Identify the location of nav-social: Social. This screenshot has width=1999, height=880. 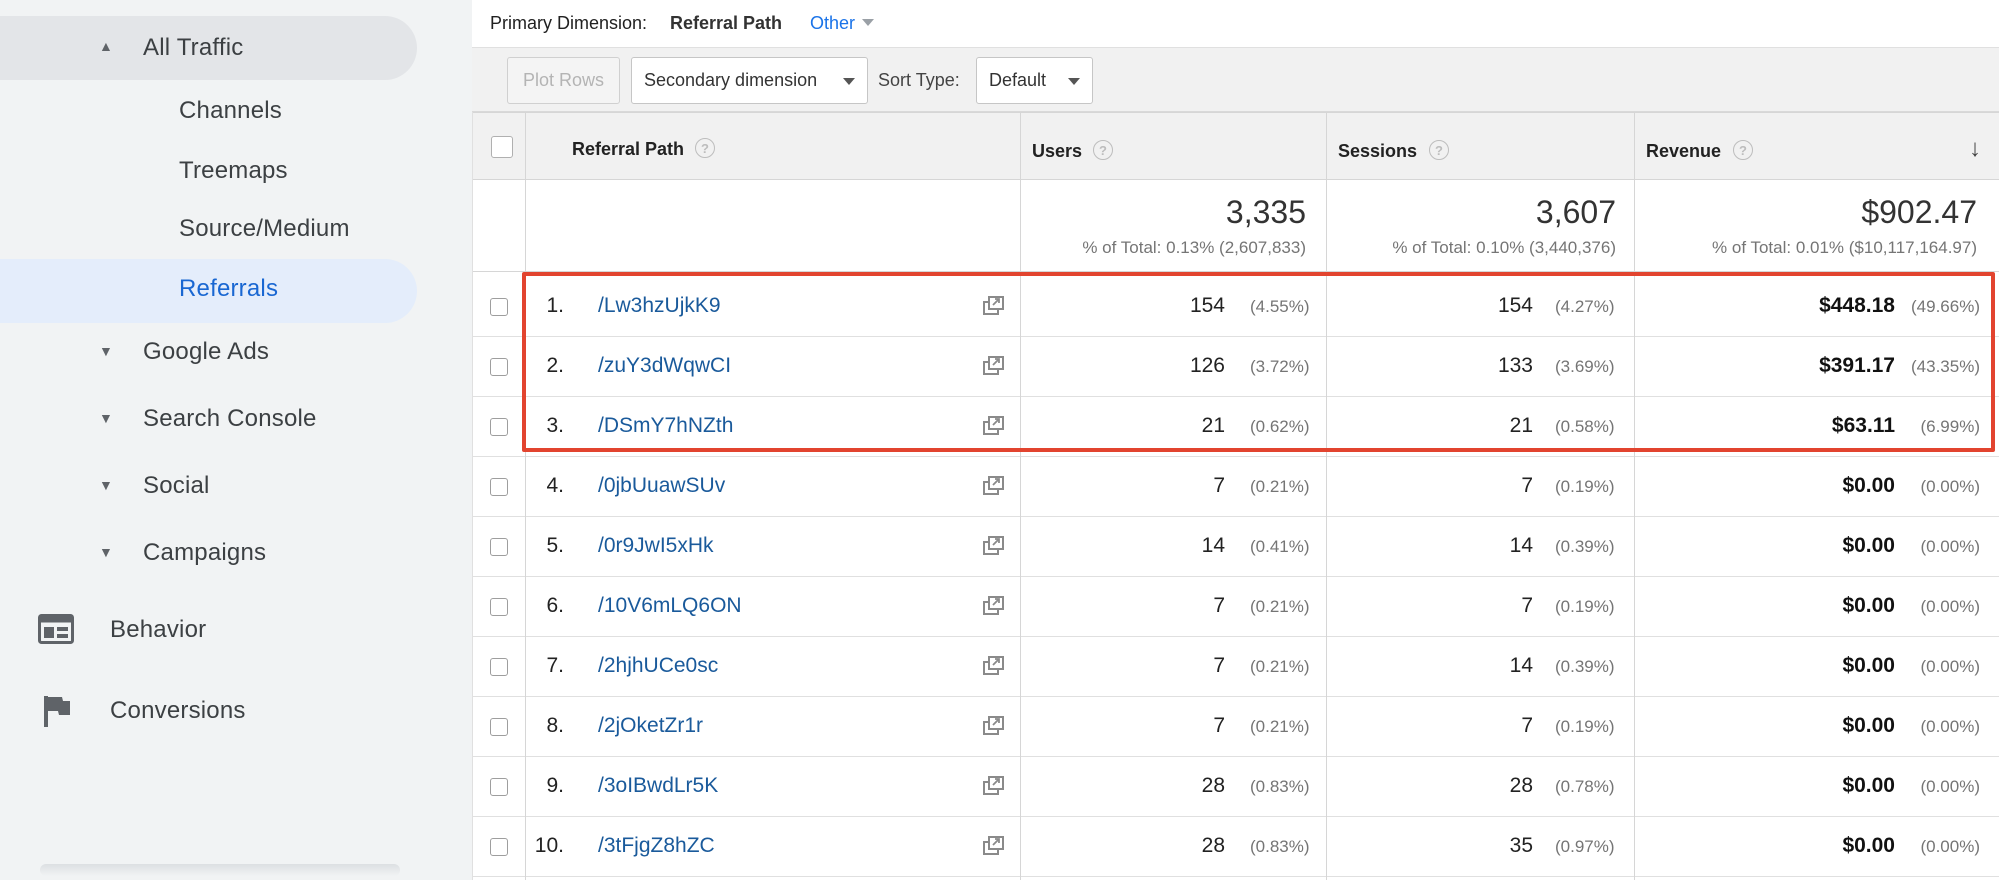
(176, 486).